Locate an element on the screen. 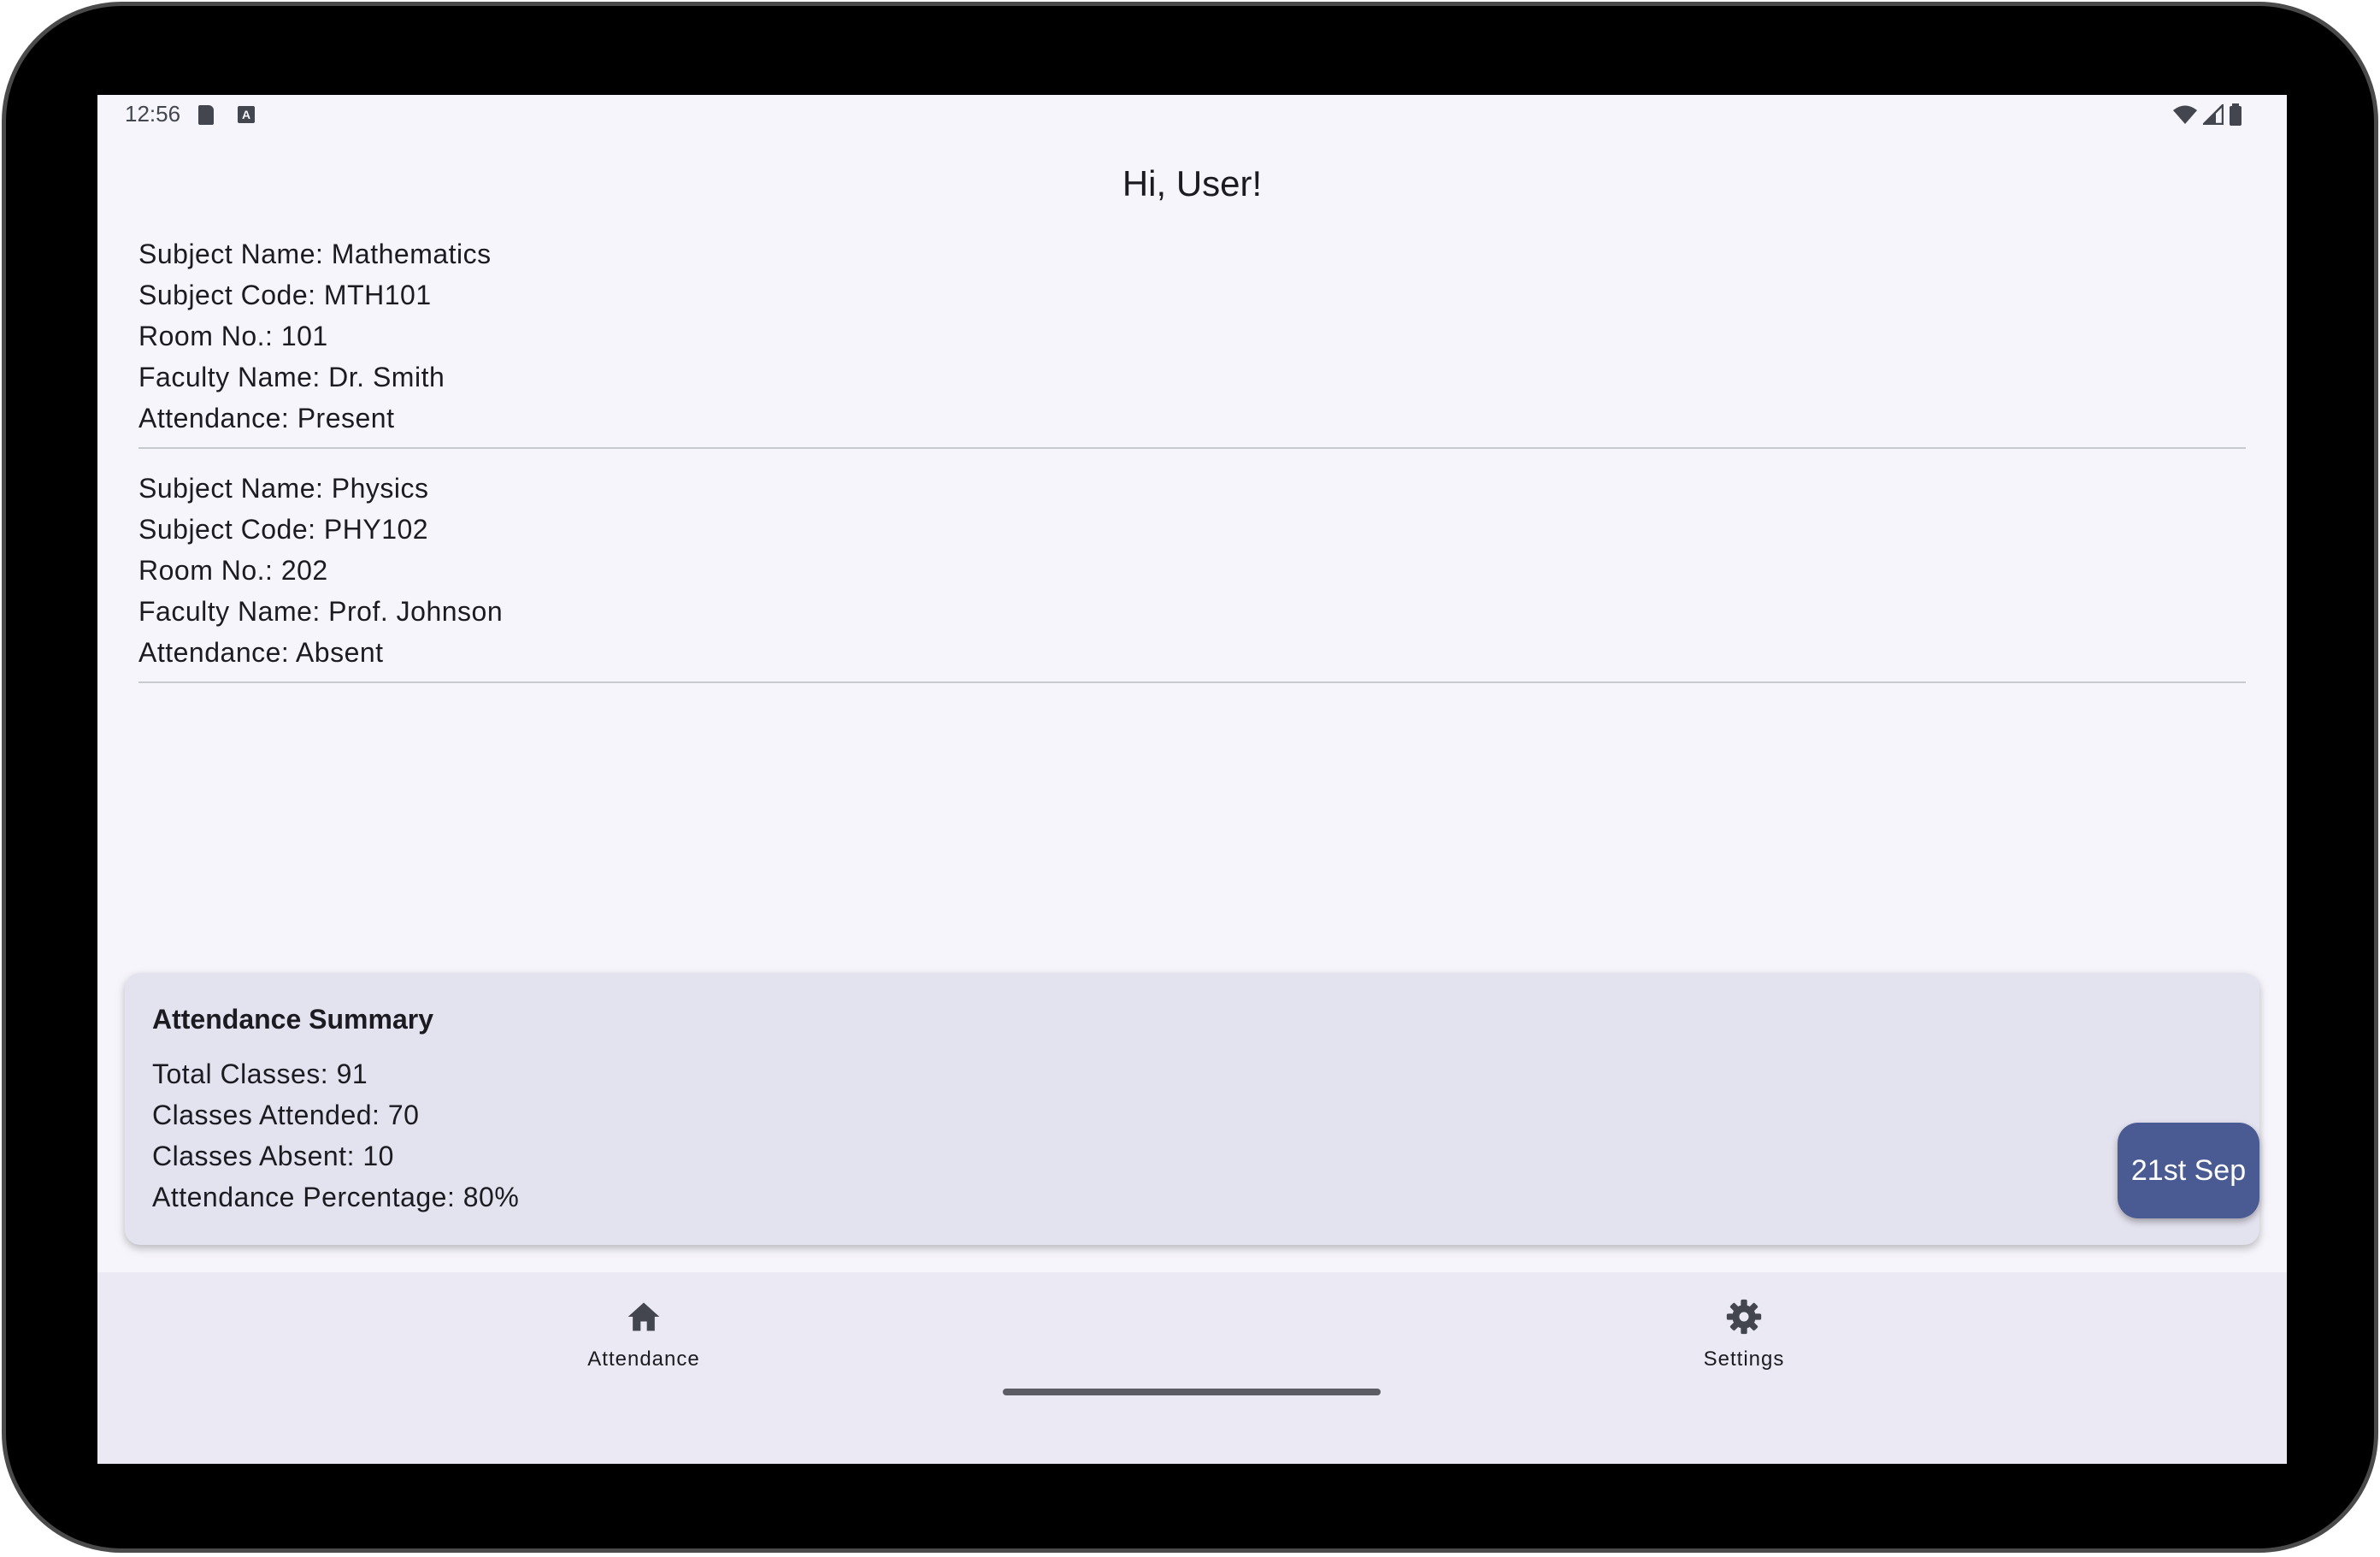 The width and height of the screenshot is (2380, 1557). total-classes: Total Classes: 91 is located at coordinates (260, 1074).